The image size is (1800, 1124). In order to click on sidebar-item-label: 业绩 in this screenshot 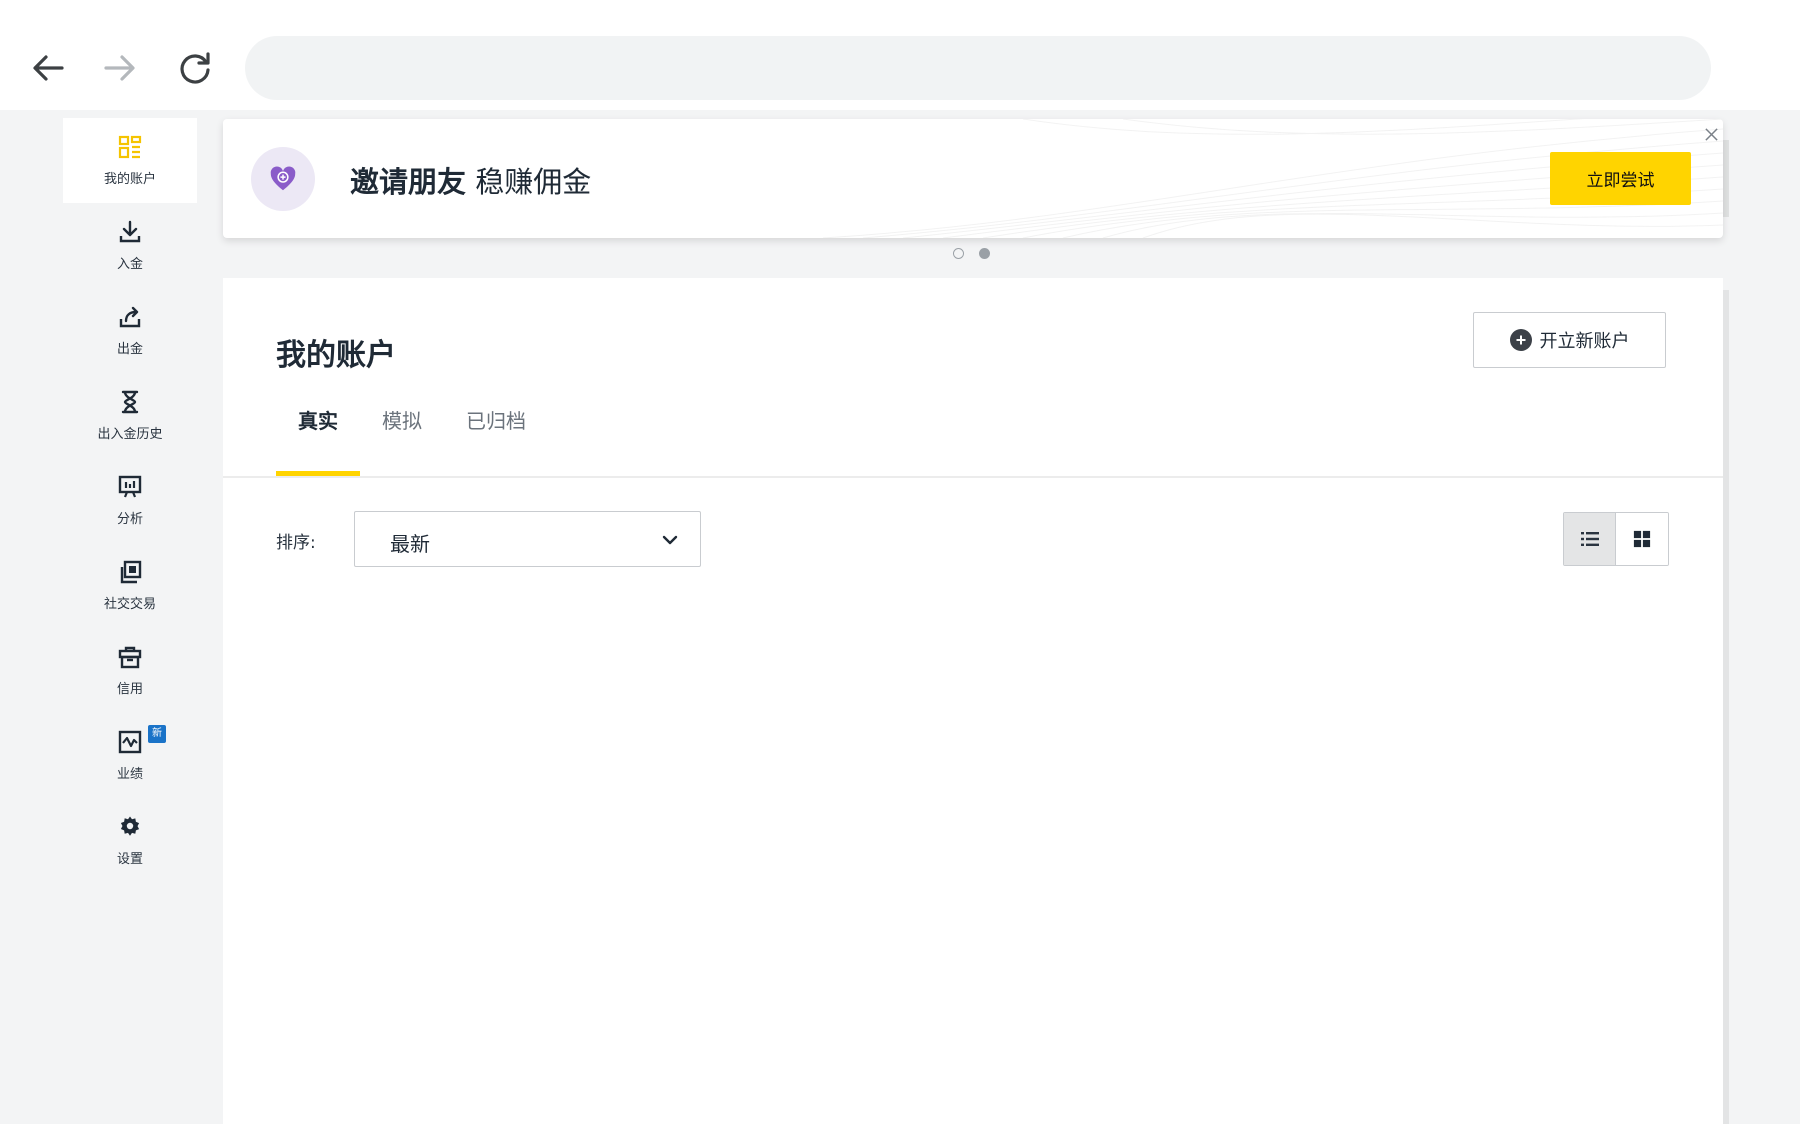, I will do `click(129, 774)`.